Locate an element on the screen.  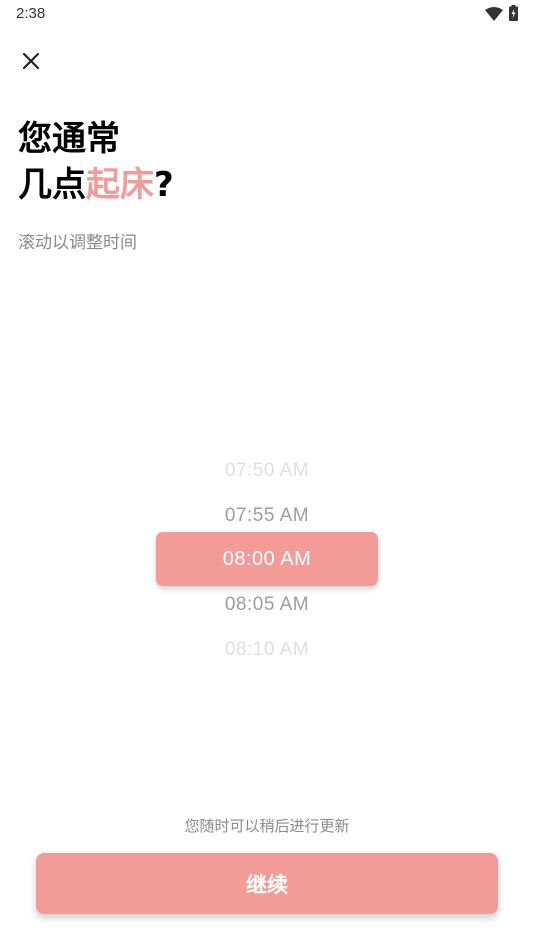
page-title: 您通常 几点起床? is located at coordinates (96, 162).